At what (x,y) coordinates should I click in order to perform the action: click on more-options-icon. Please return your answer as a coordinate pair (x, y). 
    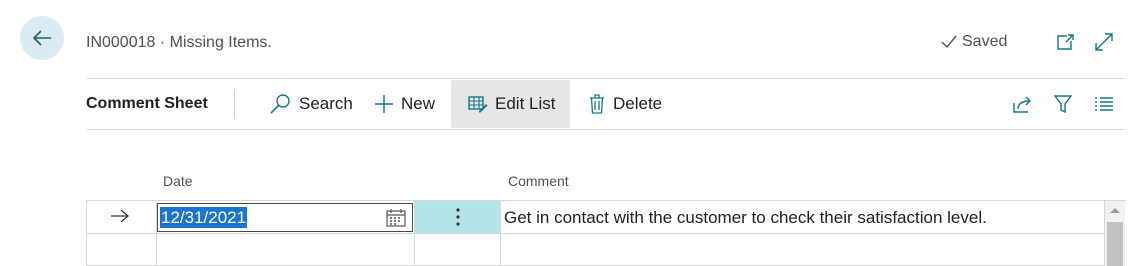
    Looking at the image, I should click on (458, 217).